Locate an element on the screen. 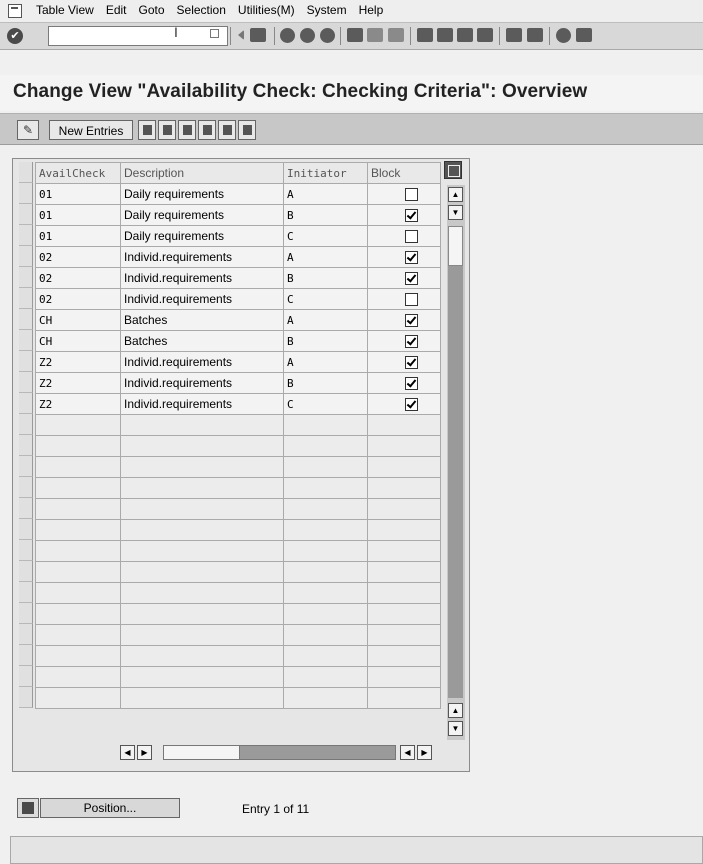 Image resolution: width=703 pixels, height=864 pixels. command-history-icon is located at coordinates (214, 33).